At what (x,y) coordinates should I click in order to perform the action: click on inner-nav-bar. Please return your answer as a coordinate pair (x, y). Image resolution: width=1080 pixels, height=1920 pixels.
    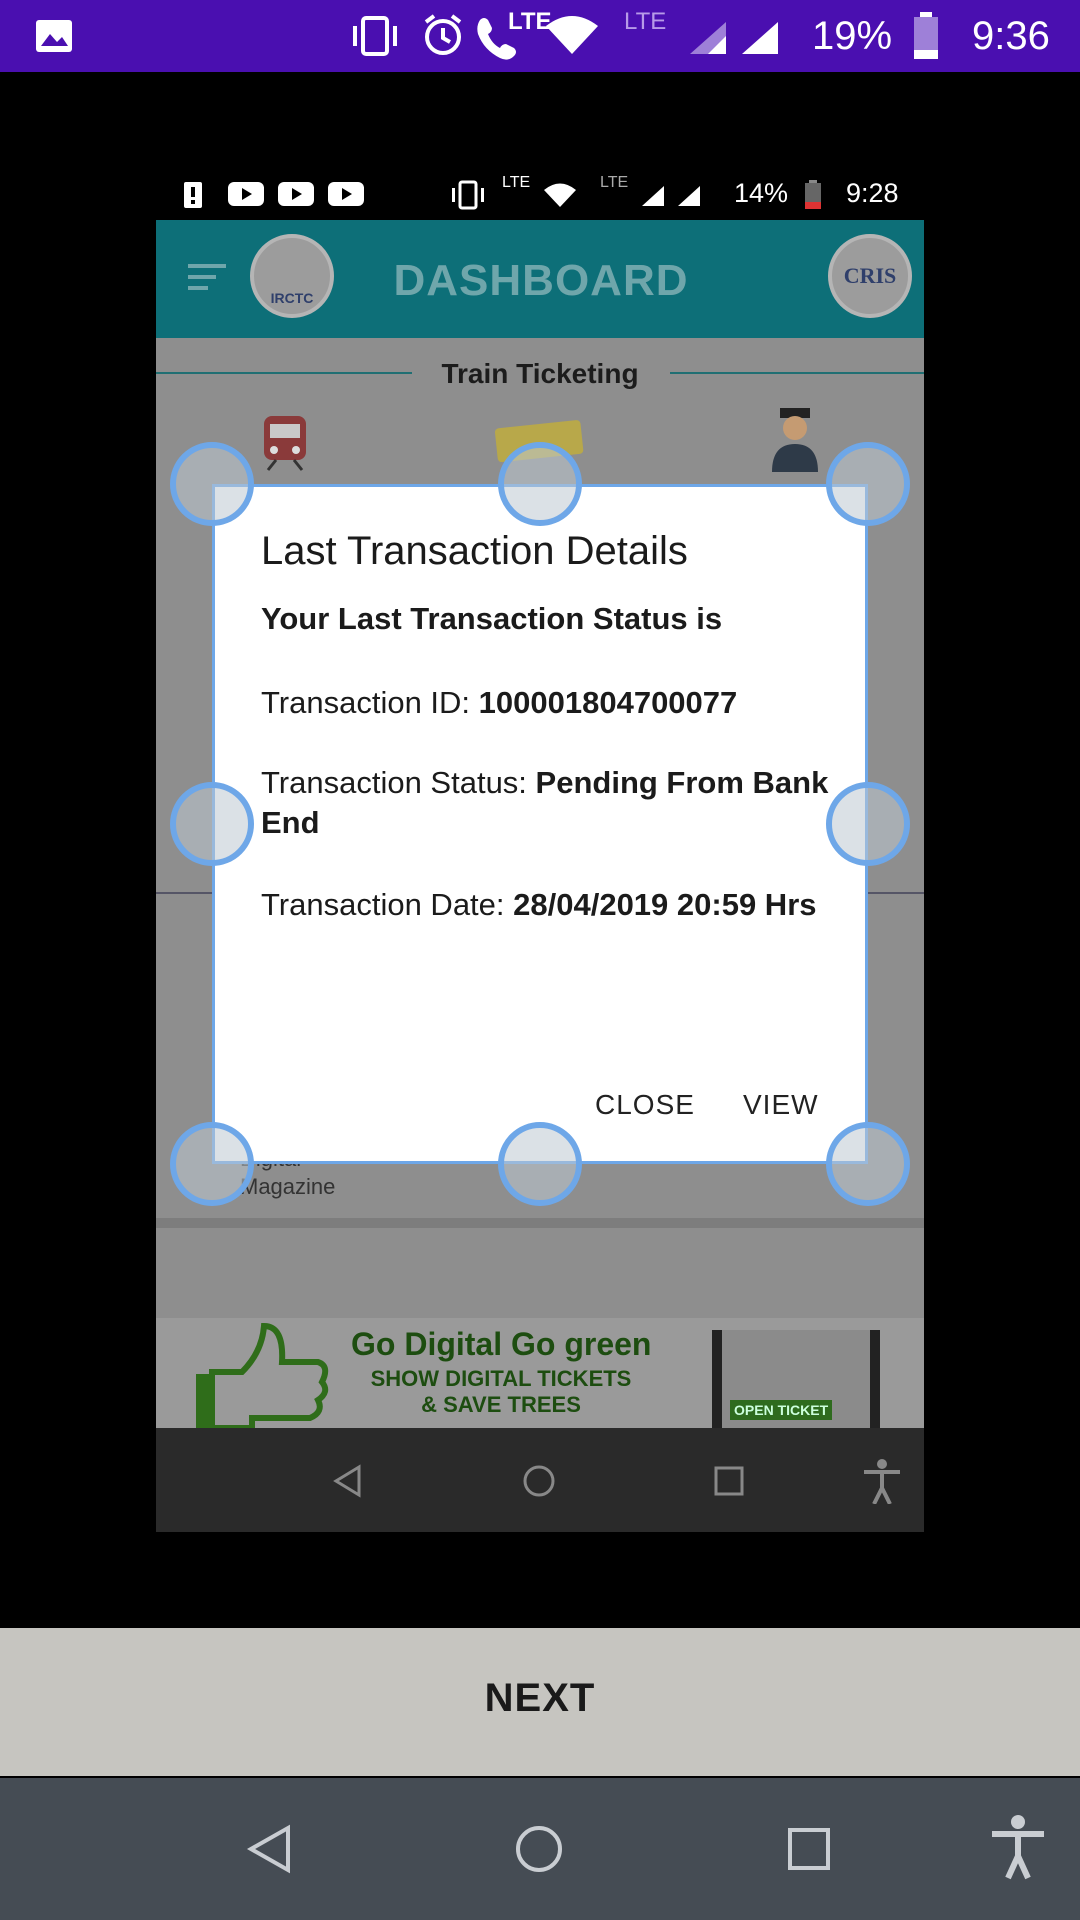
    Looking at the image, I should click on (540, 1480).